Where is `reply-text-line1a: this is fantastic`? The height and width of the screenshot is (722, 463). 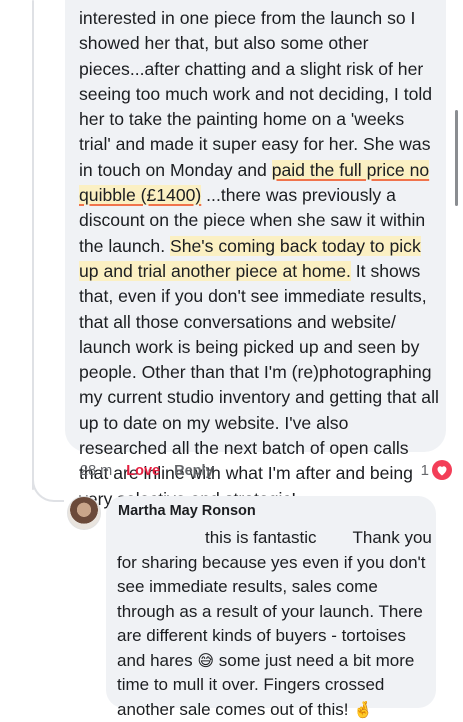
reply-text-line1a: this is fantastic is located at coordinates (261, 537).